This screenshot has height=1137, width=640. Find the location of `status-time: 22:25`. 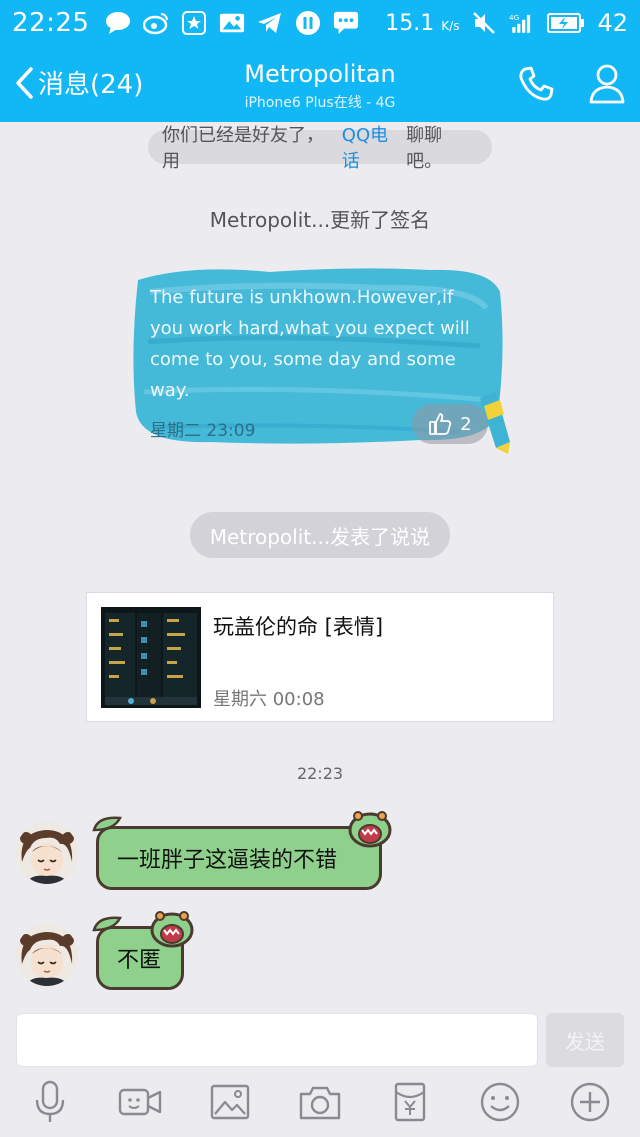

status-time: 22:25 is located at coordinates (51, 23).